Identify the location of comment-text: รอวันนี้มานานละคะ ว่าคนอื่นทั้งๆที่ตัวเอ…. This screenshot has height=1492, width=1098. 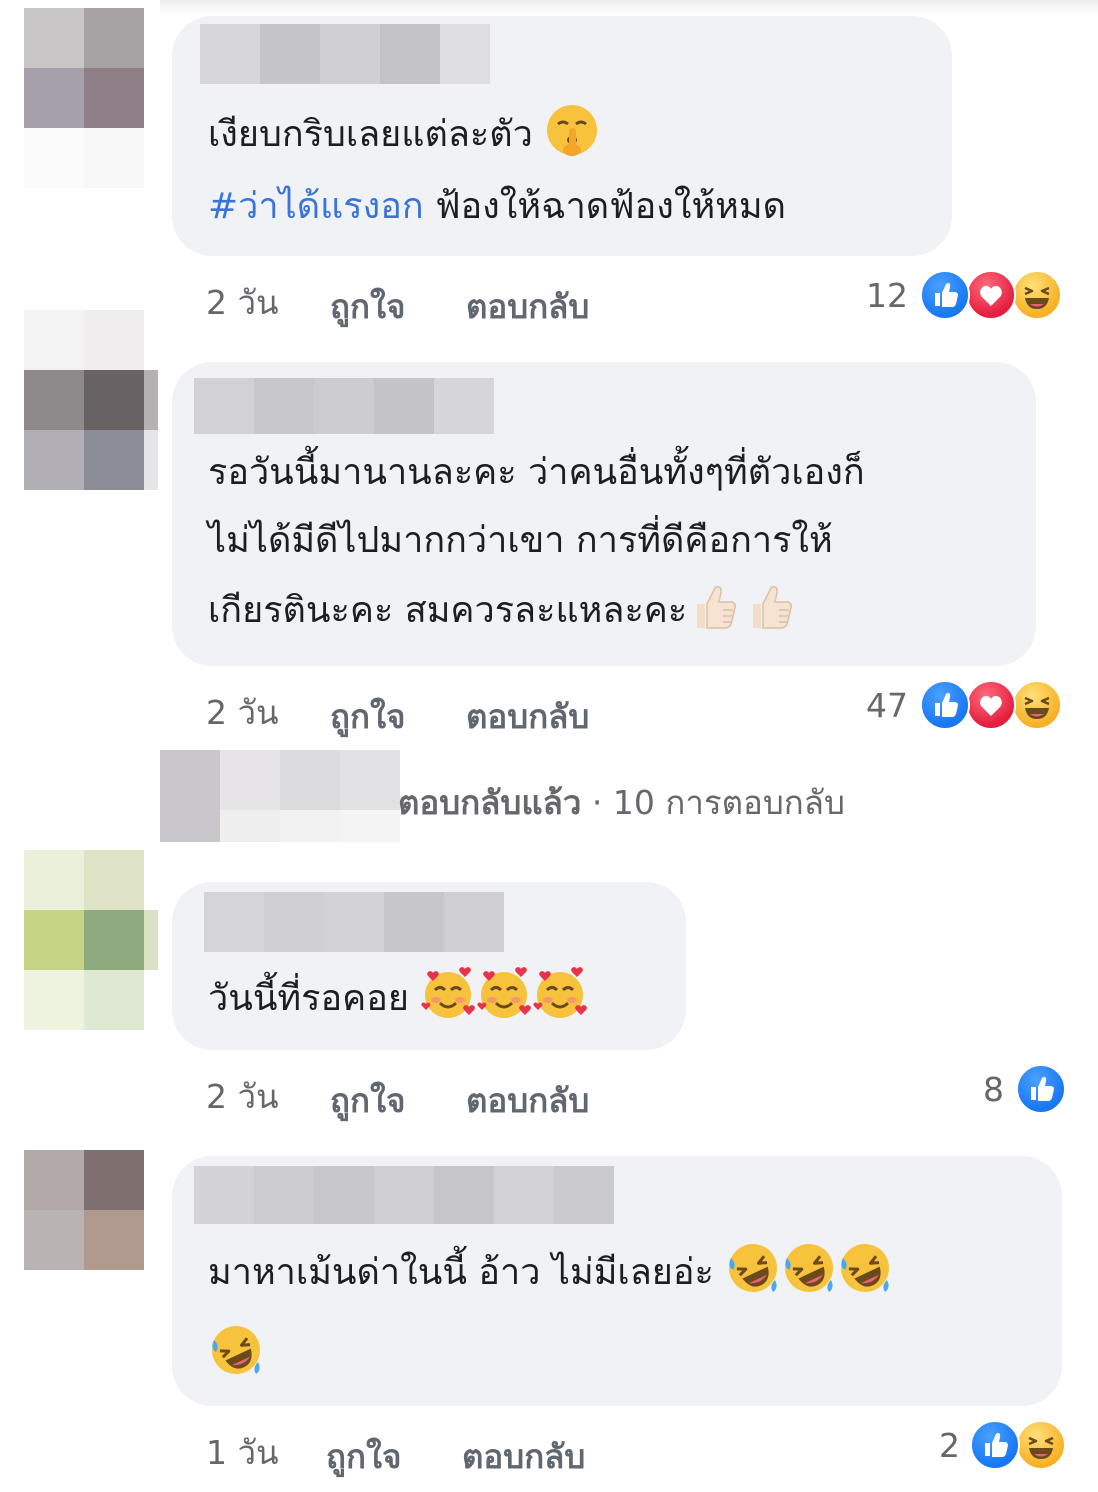
(536, 472).